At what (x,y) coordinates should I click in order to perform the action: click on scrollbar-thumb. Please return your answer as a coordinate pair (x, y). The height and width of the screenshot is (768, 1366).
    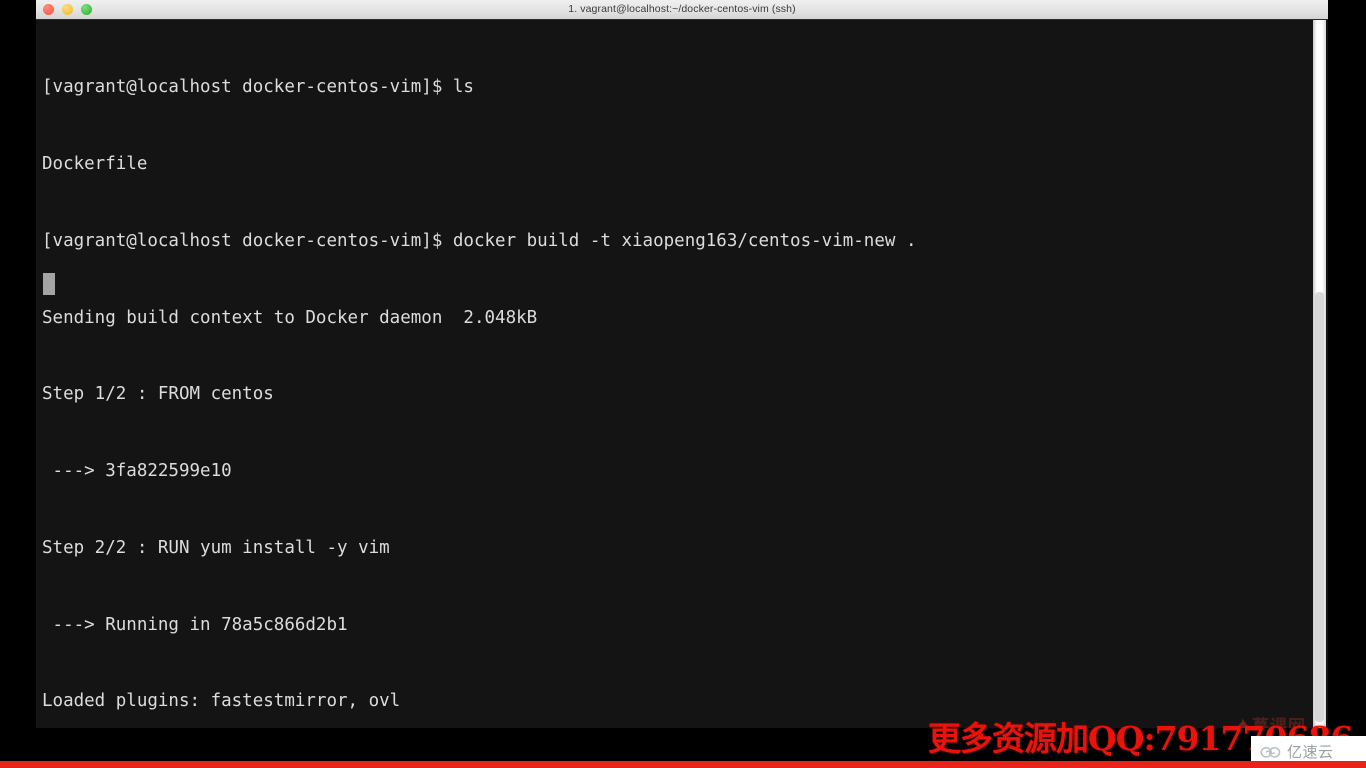
    Looking at the image, I should click on (1319, 507).